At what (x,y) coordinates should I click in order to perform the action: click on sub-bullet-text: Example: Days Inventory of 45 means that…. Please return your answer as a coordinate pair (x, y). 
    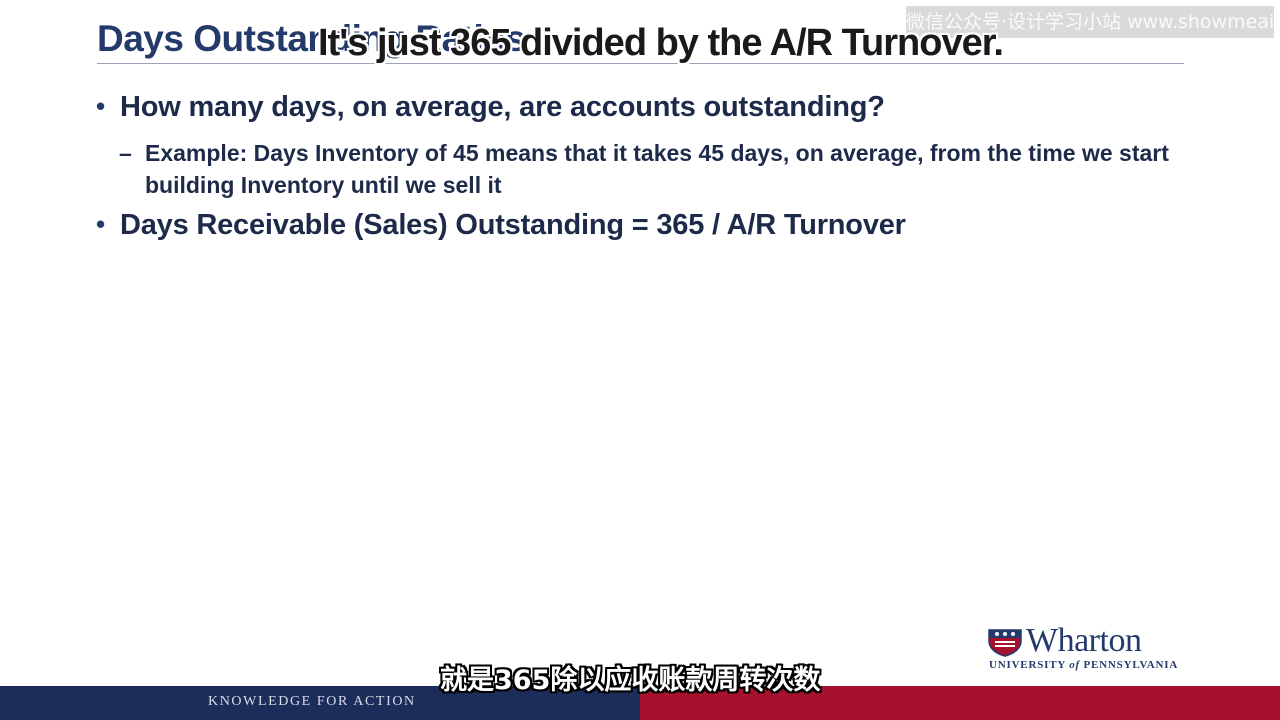
    Looking at the image, I should click on (657, 169).